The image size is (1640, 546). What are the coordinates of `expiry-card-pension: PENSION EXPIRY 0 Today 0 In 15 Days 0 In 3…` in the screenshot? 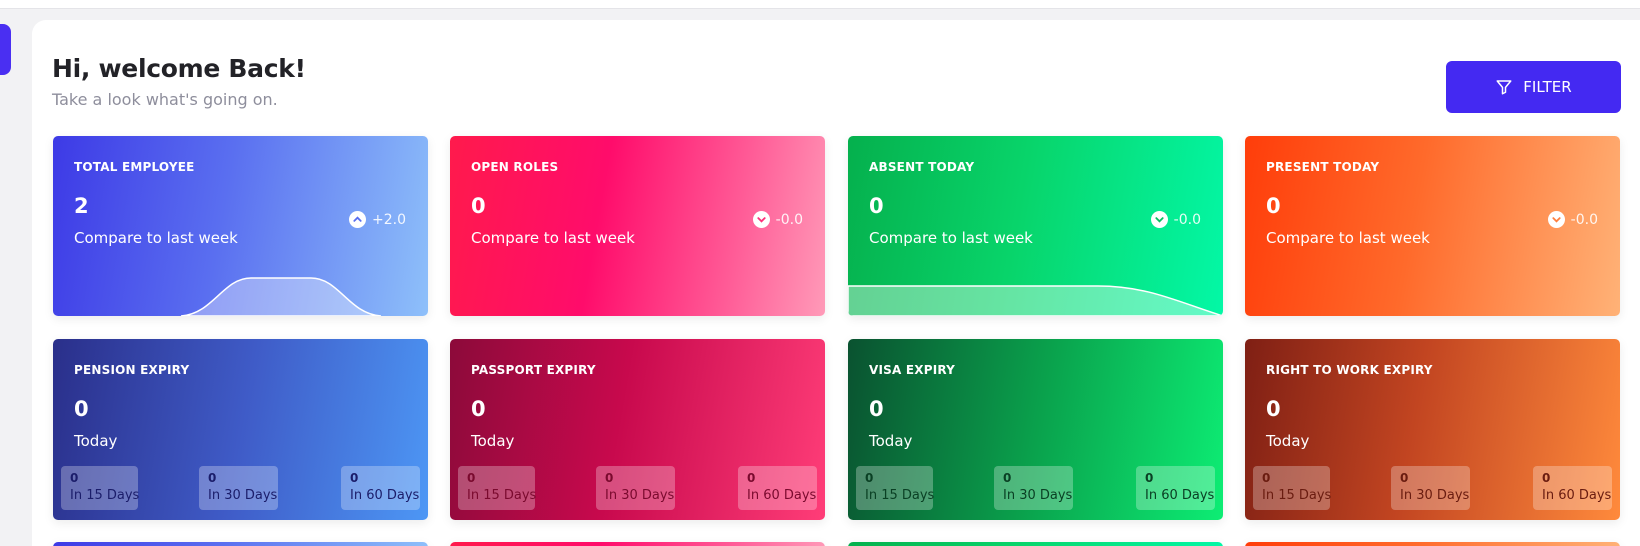 It's located at (240, 429).